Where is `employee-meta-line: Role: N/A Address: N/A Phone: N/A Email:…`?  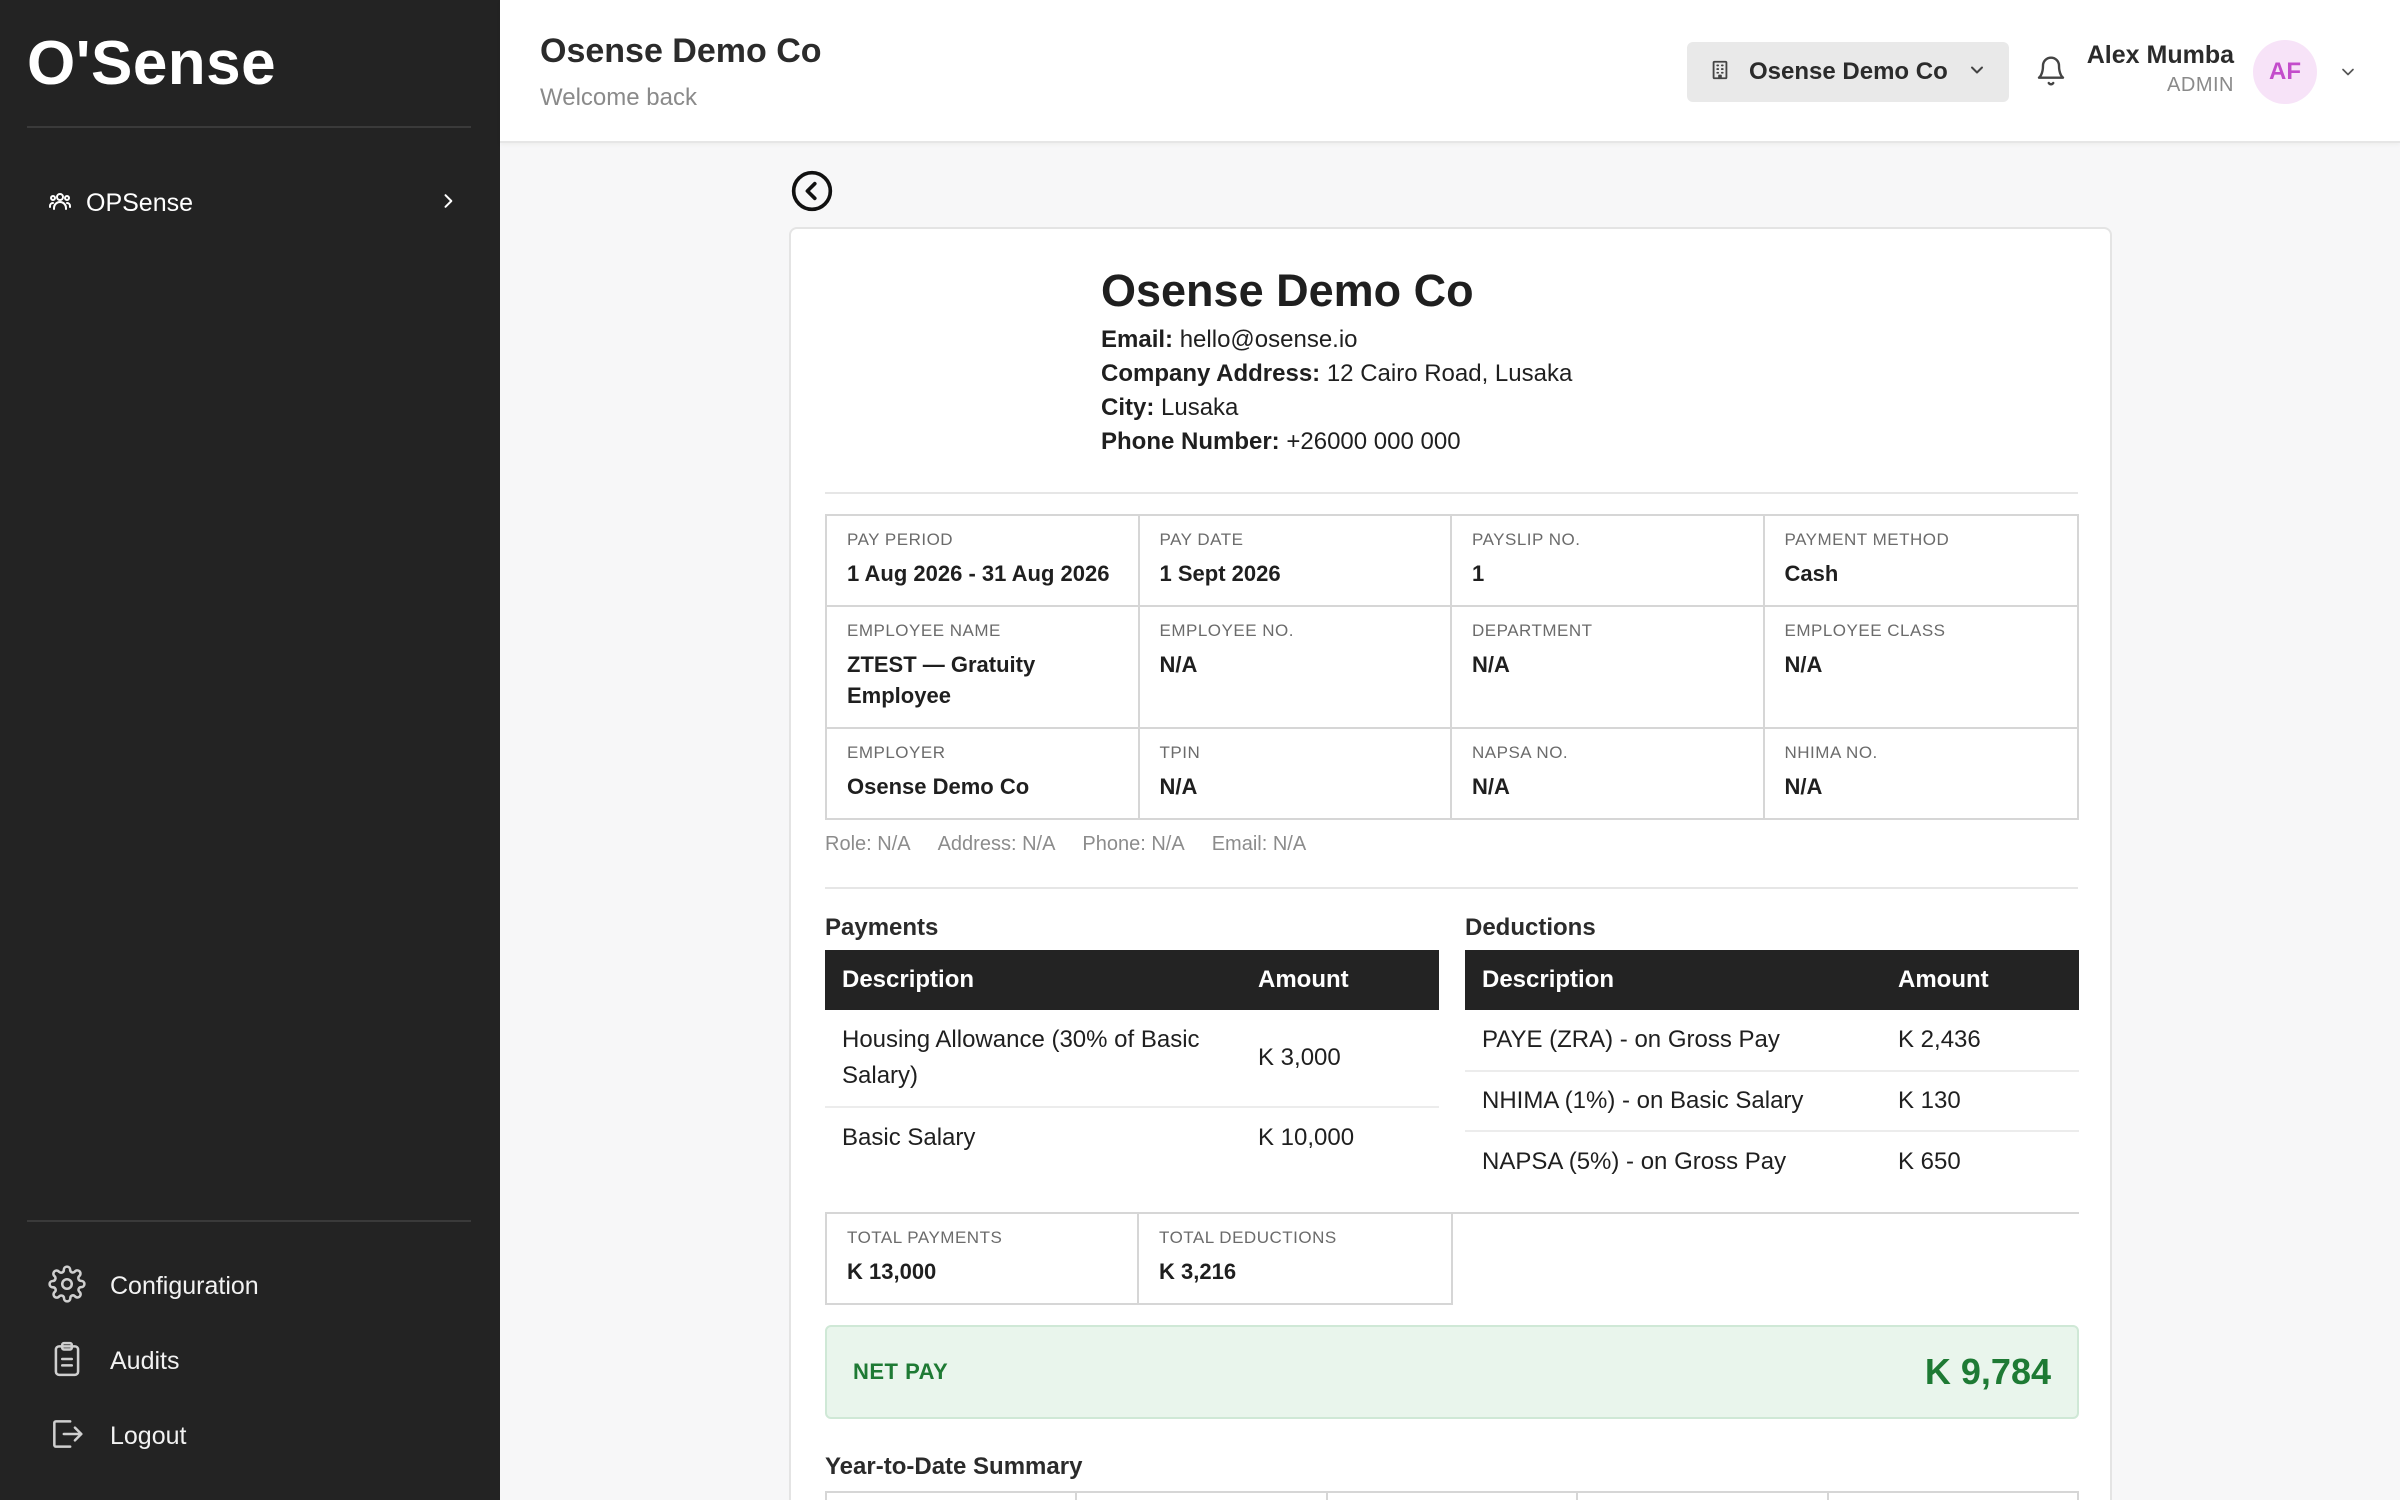 employee-meta-line: Role: N/A Address: N/A Phone: N/A Email:… is located at coordinates (1065, 844).